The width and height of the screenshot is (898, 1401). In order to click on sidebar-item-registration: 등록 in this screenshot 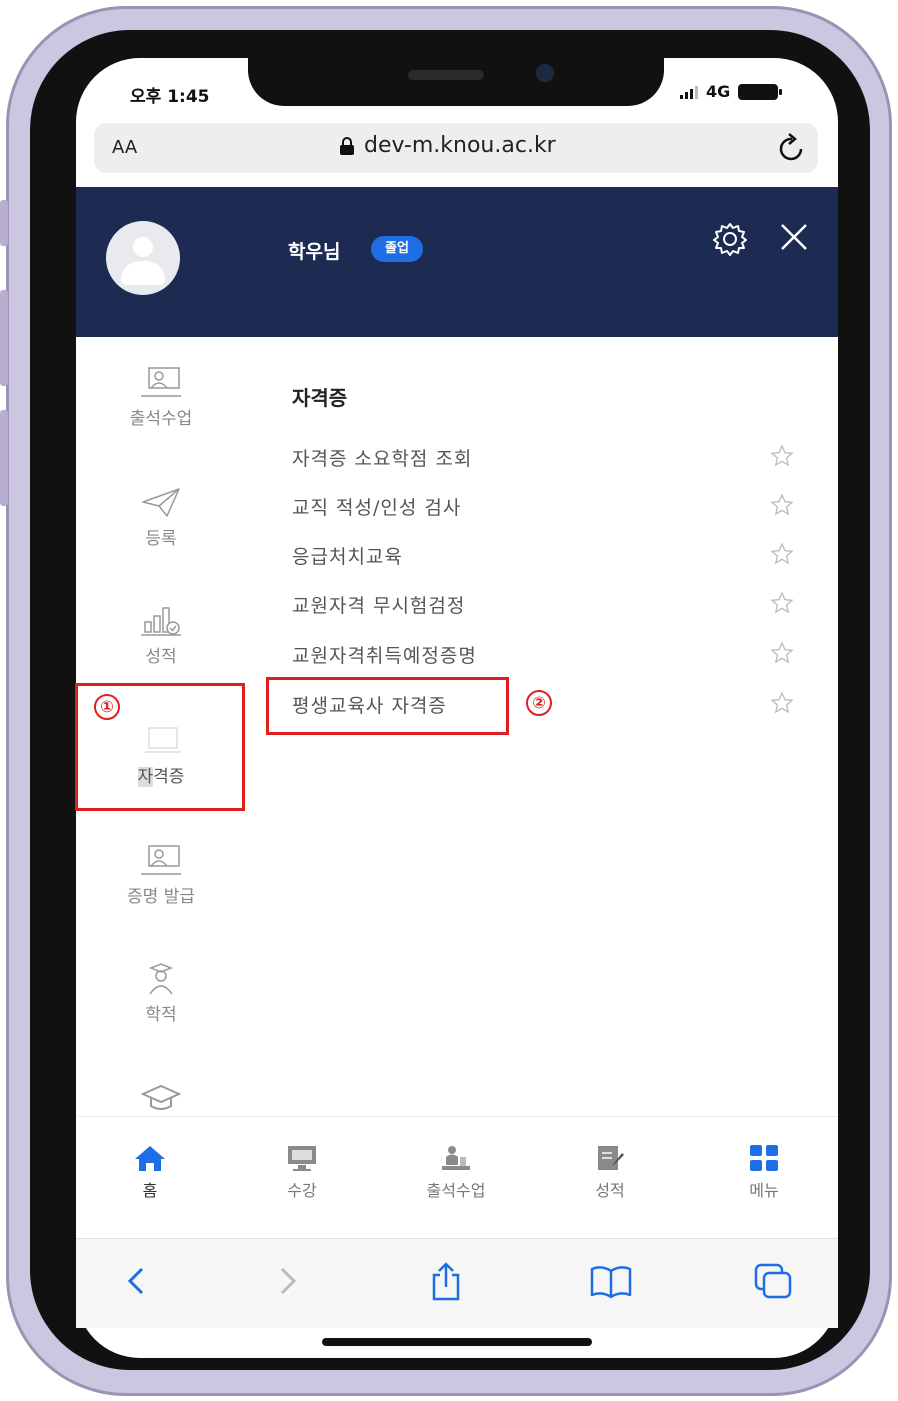, I will do `click(161, 517)`.